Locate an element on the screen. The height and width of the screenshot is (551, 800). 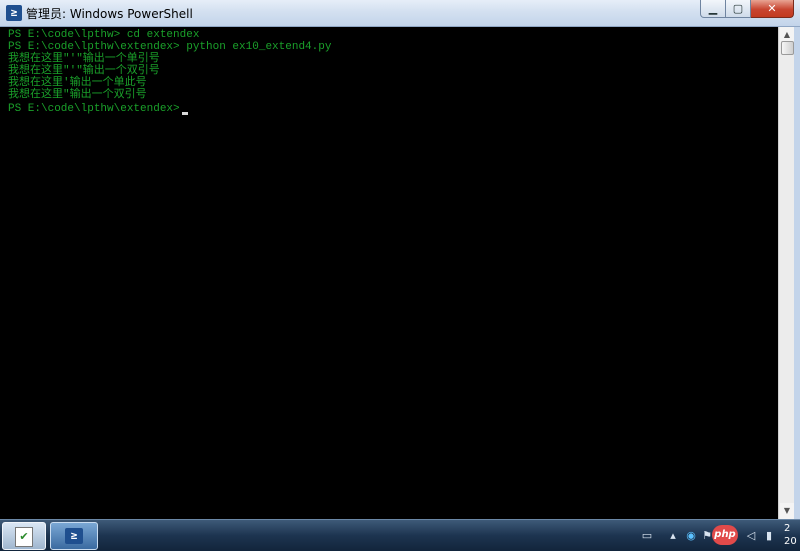
window-controls: ▁ ▢ ✕ is located at coordinates (747, 9).